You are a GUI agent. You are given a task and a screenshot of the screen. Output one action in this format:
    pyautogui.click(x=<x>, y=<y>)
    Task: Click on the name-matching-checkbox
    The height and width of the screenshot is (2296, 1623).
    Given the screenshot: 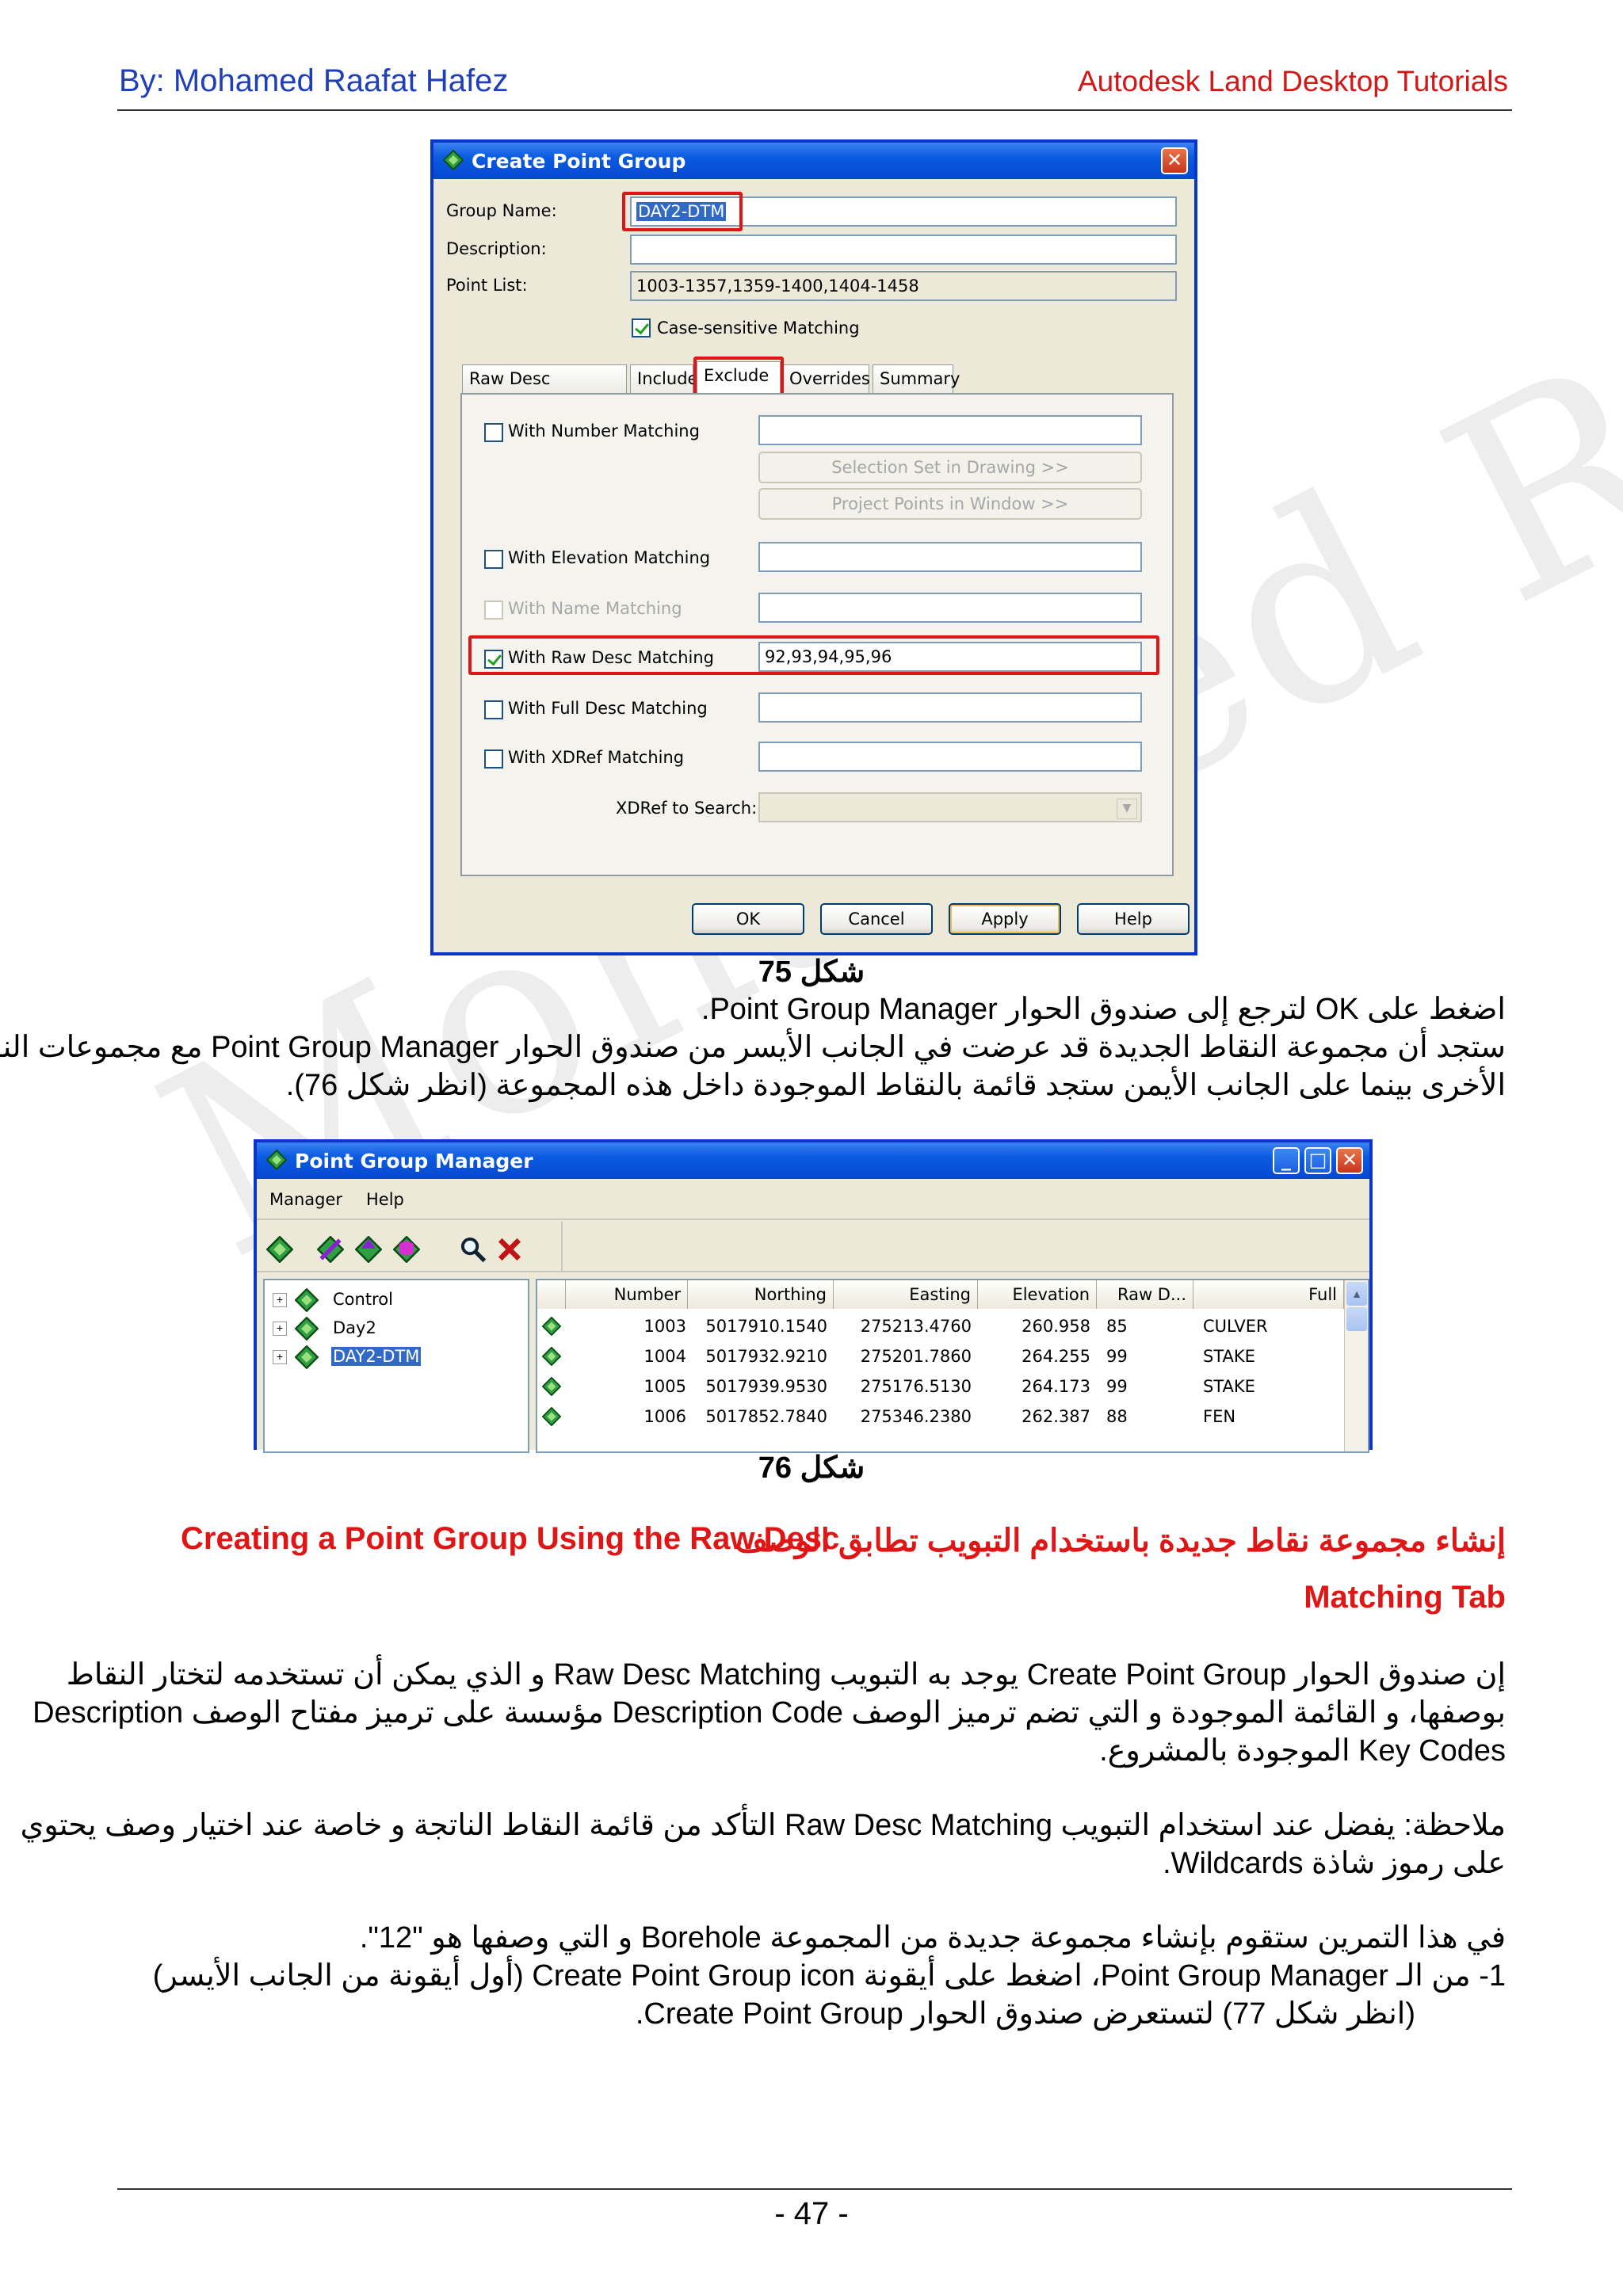 What is the action you would take?
    pyautogui.click(x=494, y=610)
    